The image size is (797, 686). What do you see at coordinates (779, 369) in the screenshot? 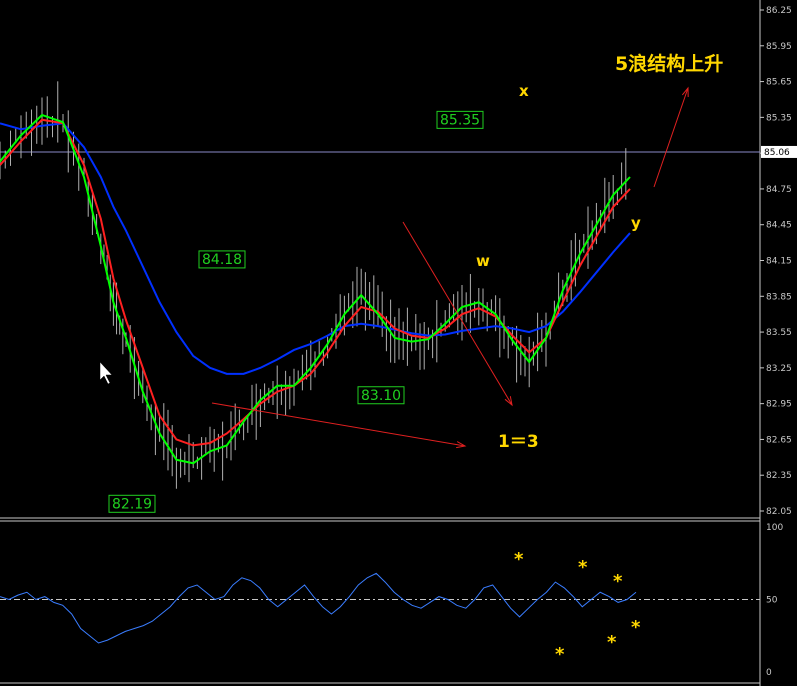
I see `price-tick-label: 83.25` at bounding box center [779, 369].